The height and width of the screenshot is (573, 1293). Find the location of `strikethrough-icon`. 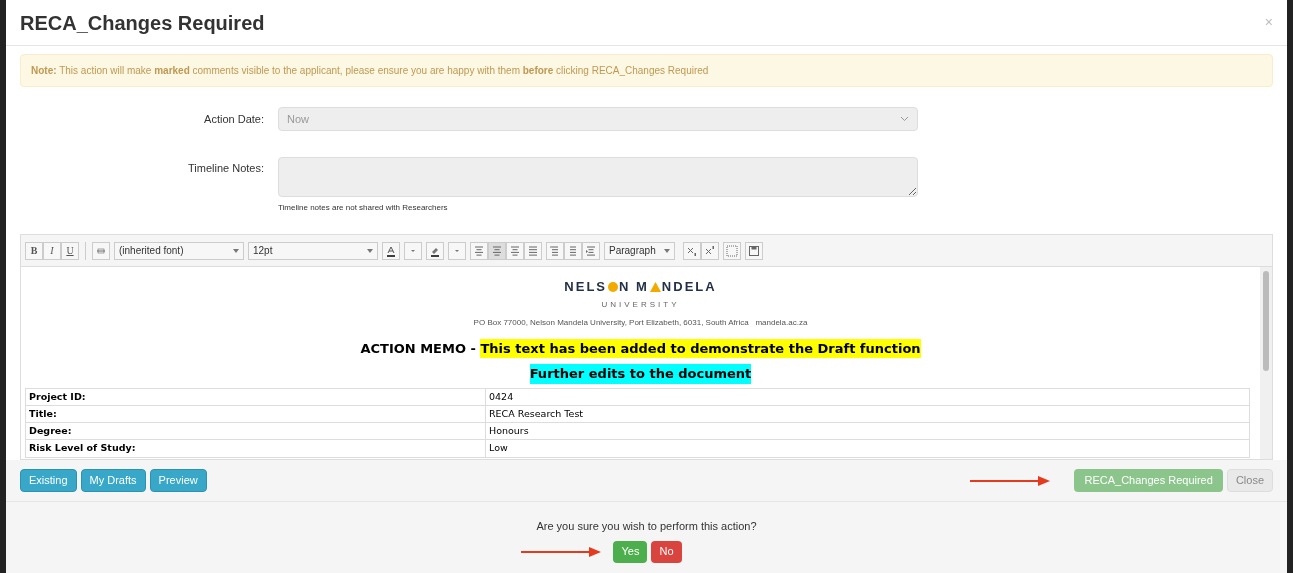

strikethrough-icon is located at coordinates (101, 250).